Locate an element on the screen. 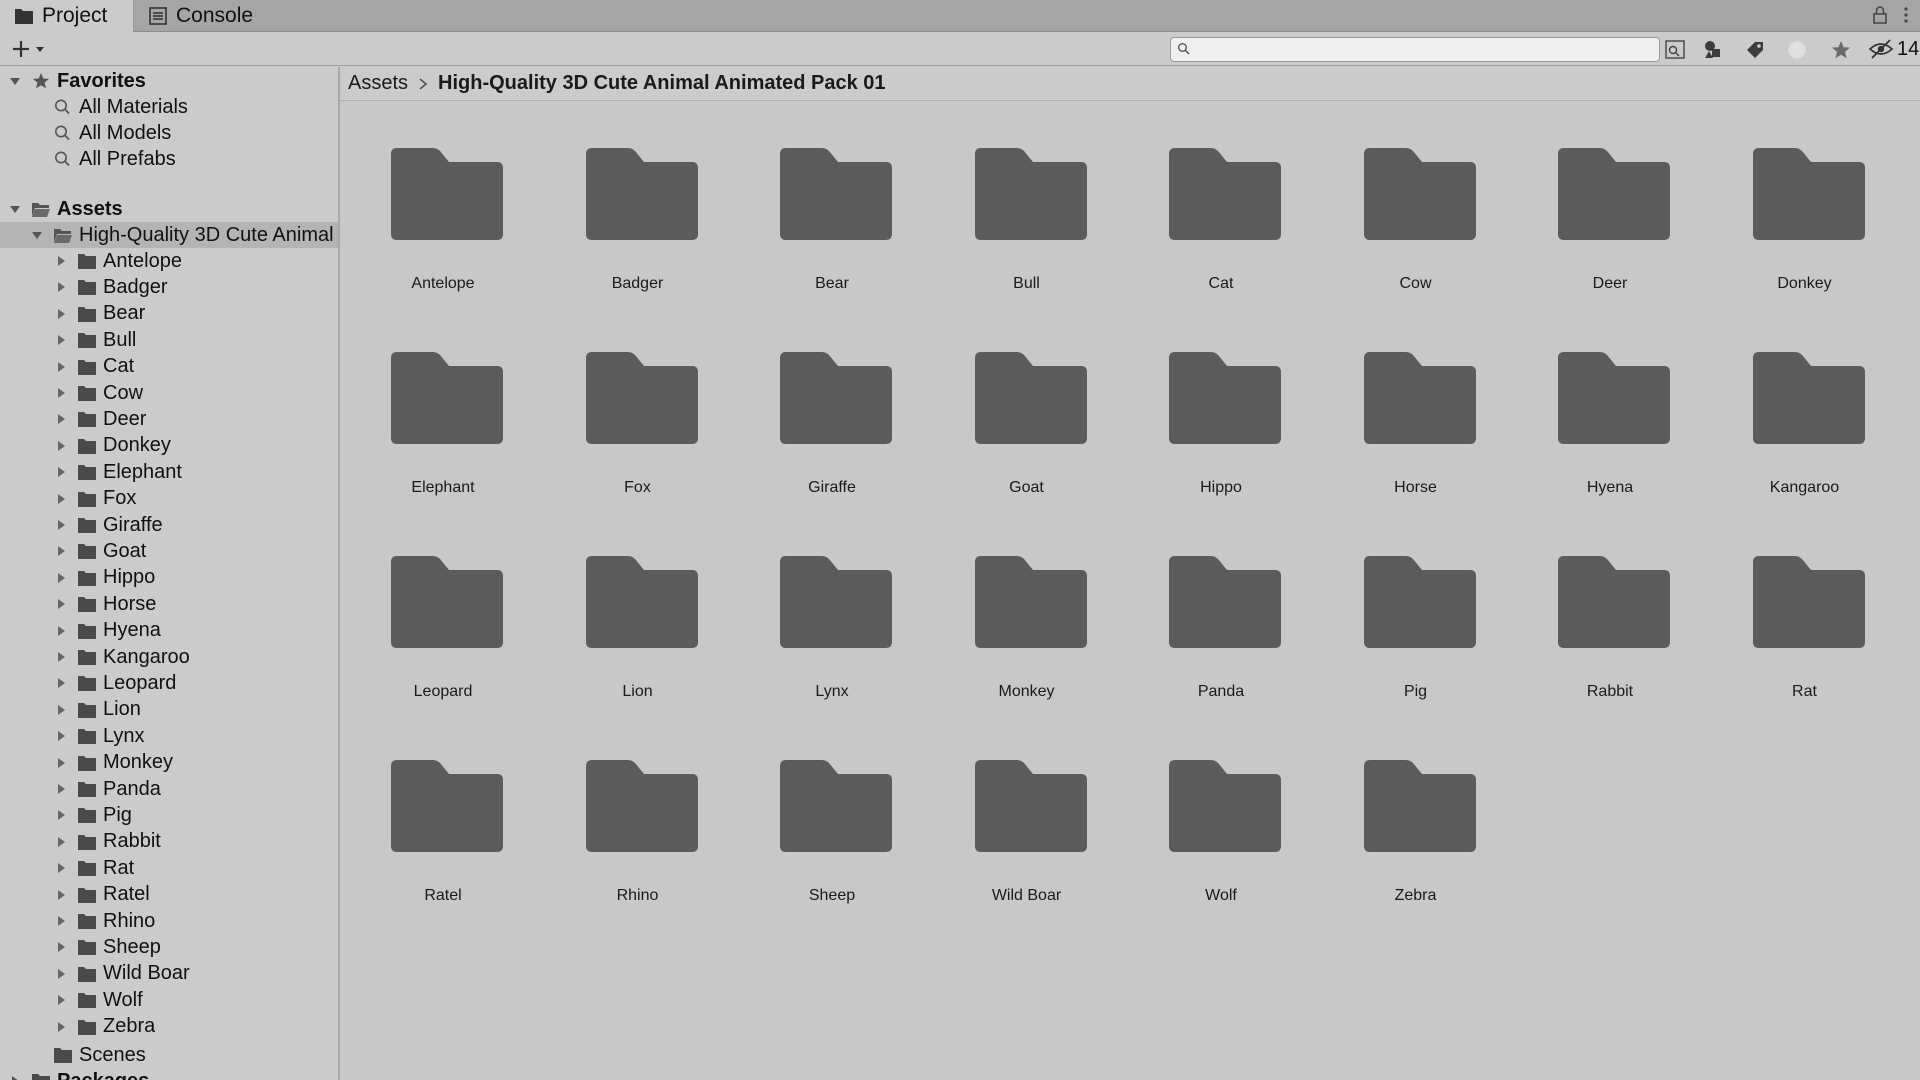 This screenshot has width=1920, height=1080. tree-folder-item: Sheep is located at coordinates (169, 947).